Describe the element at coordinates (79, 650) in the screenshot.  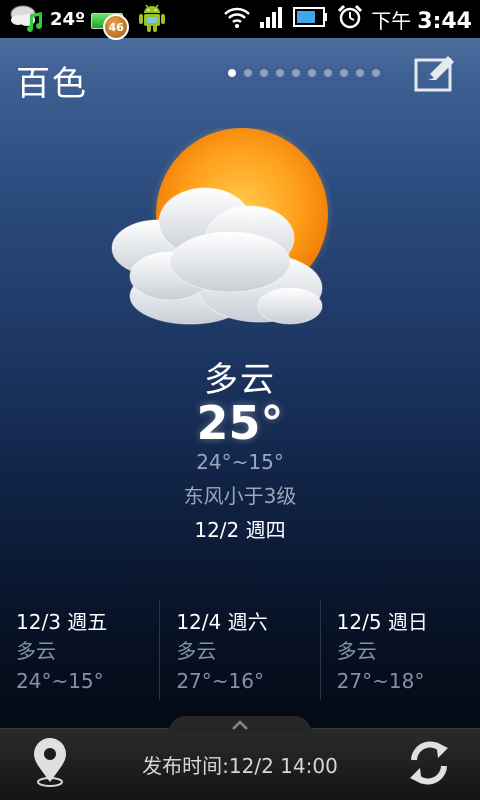
I see `forecast-day-1: 12/3 週五 多云 24°~15°` at that location.